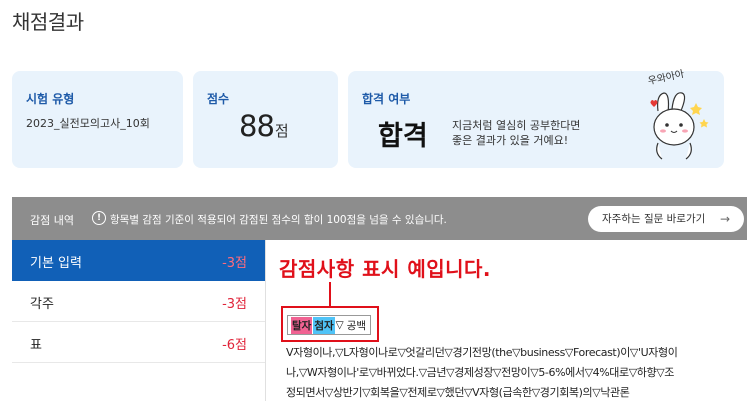  I want to click on pass-result: 합격, so click(403, 136).